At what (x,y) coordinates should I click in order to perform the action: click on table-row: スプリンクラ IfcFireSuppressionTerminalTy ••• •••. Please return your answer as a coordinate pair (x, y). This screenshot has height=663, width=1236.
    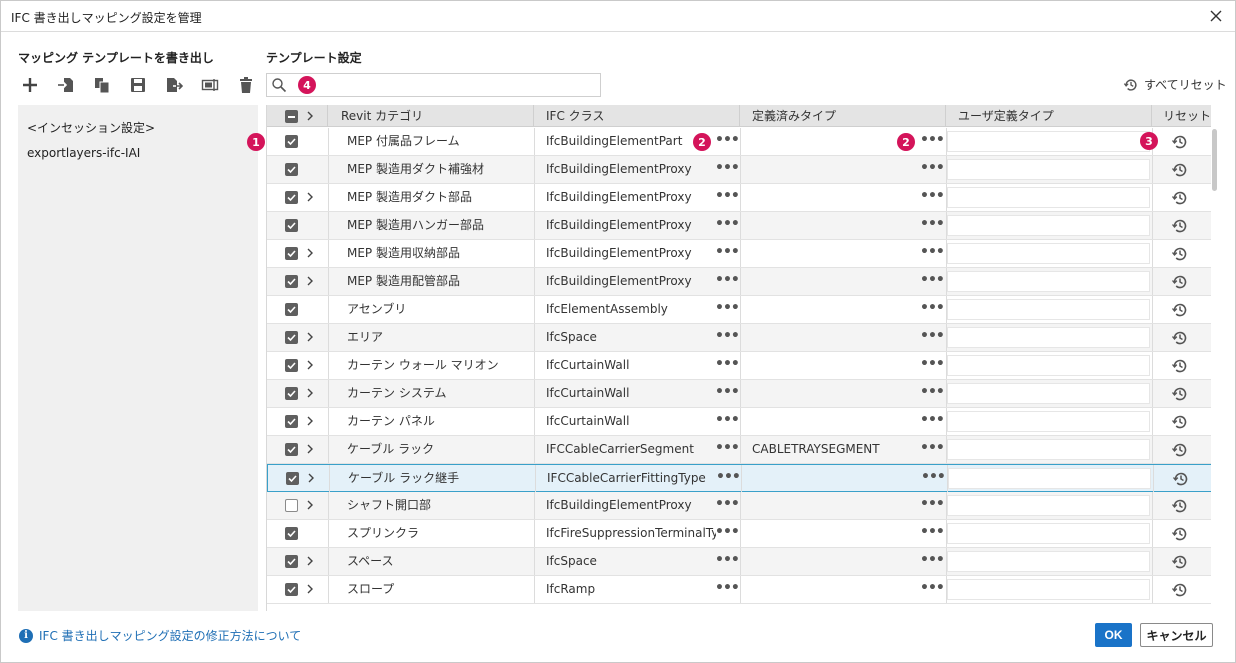
    Looking at the image, I should click on (739, 534).